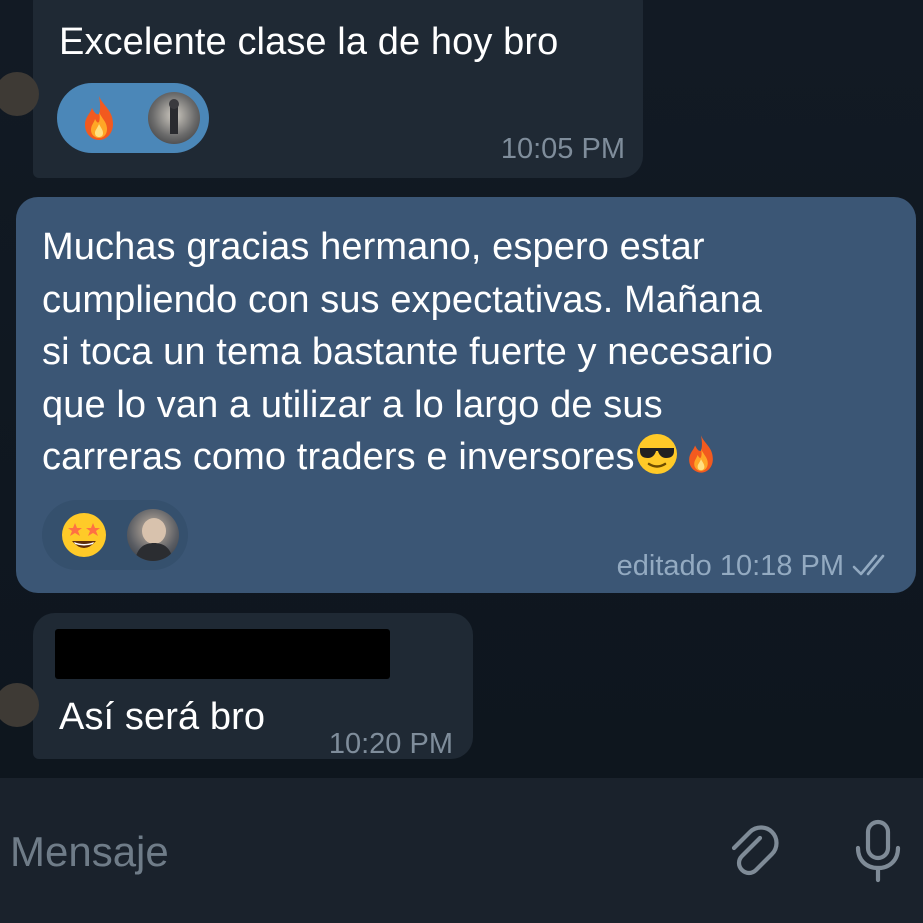  What do you see at coordinates (84, 535) in the screenshot?
I see `star-struck-emoji-icon` at bounding box center [84, 535].